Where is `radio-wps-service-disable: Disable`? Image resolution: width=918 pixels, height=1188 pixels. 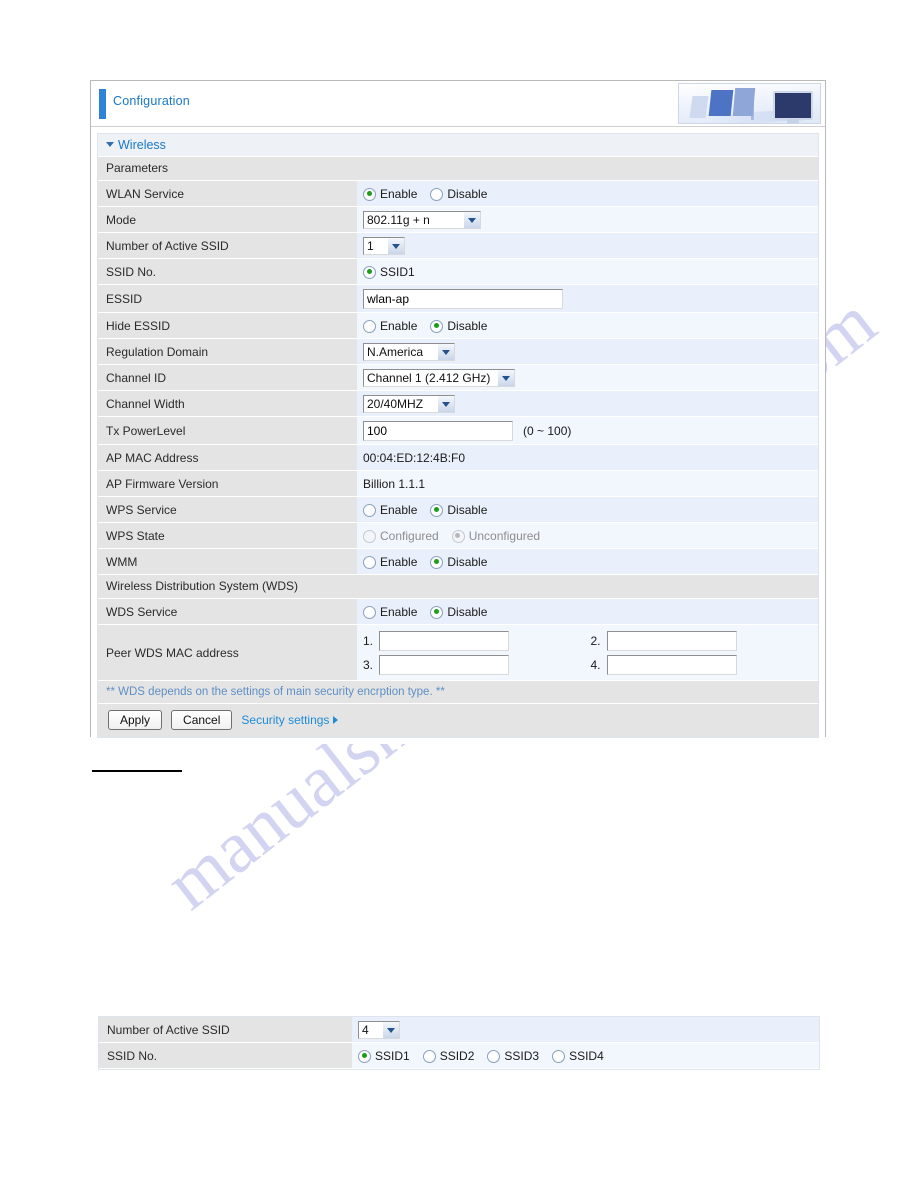 radio-wps-service-disable: Disable is located at coordinates (458, 510).